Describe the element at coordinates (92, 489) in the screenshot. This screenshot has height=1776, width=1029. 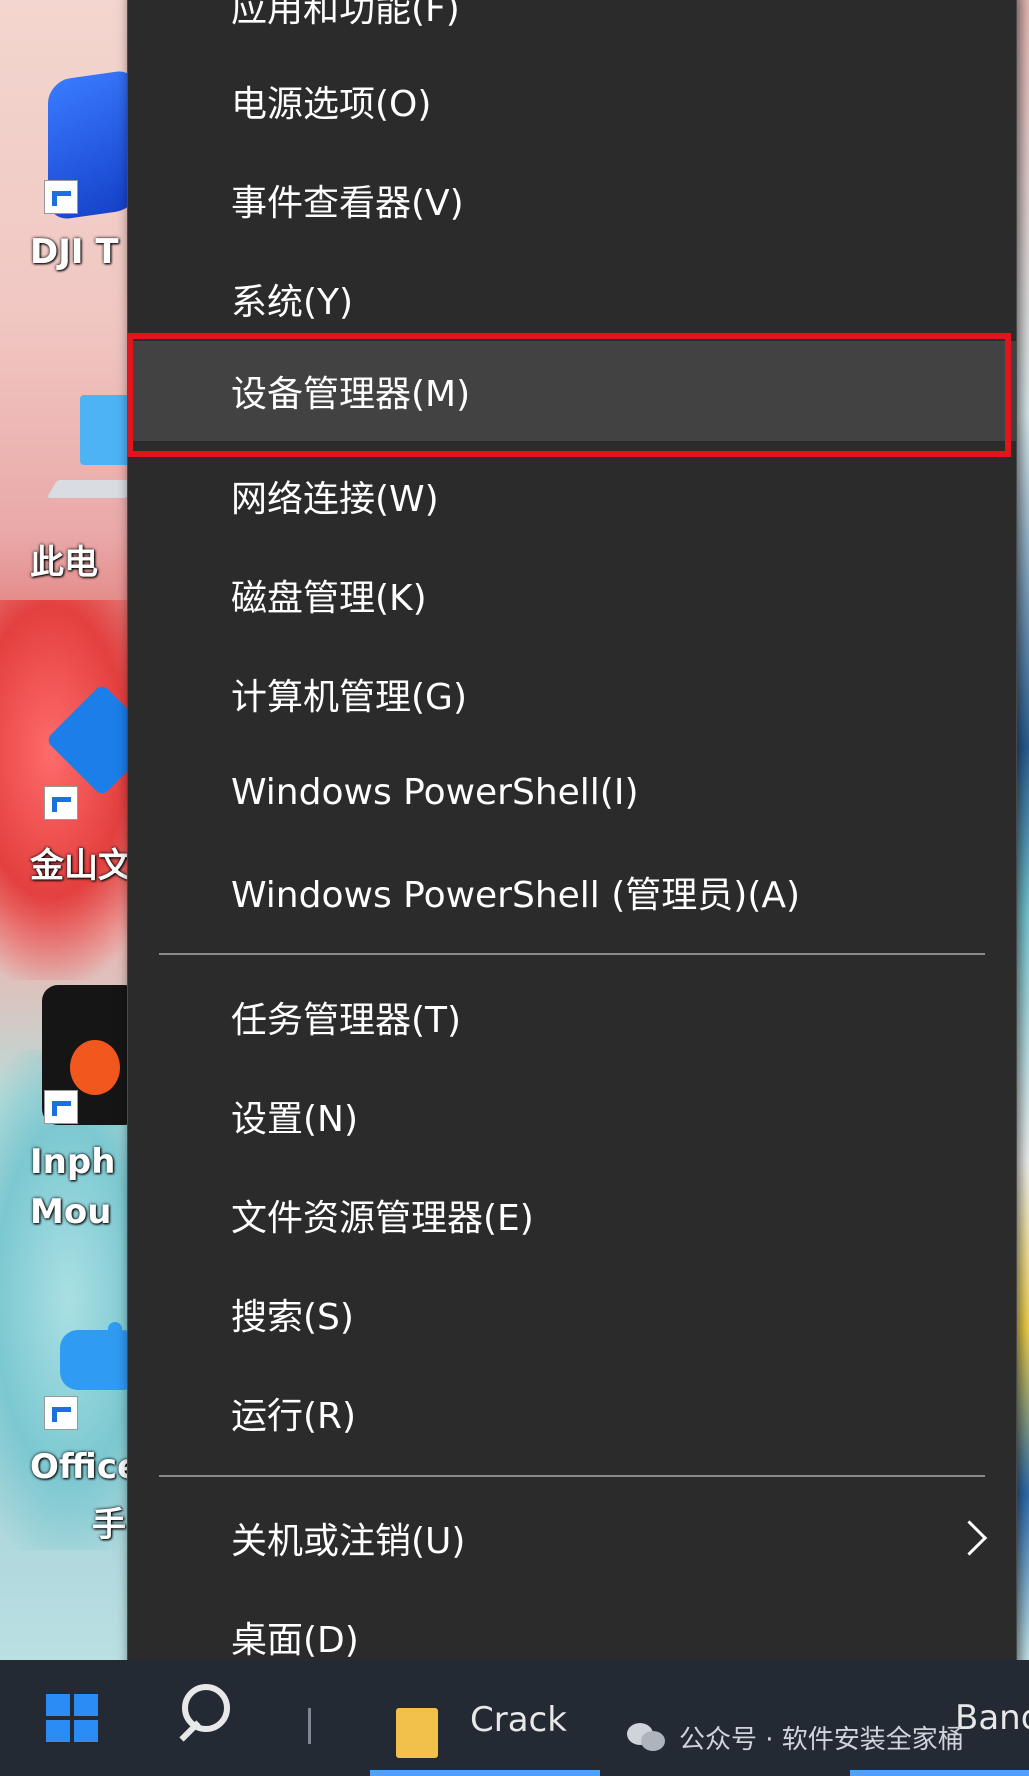
I see `keyboard-icon` at that location.